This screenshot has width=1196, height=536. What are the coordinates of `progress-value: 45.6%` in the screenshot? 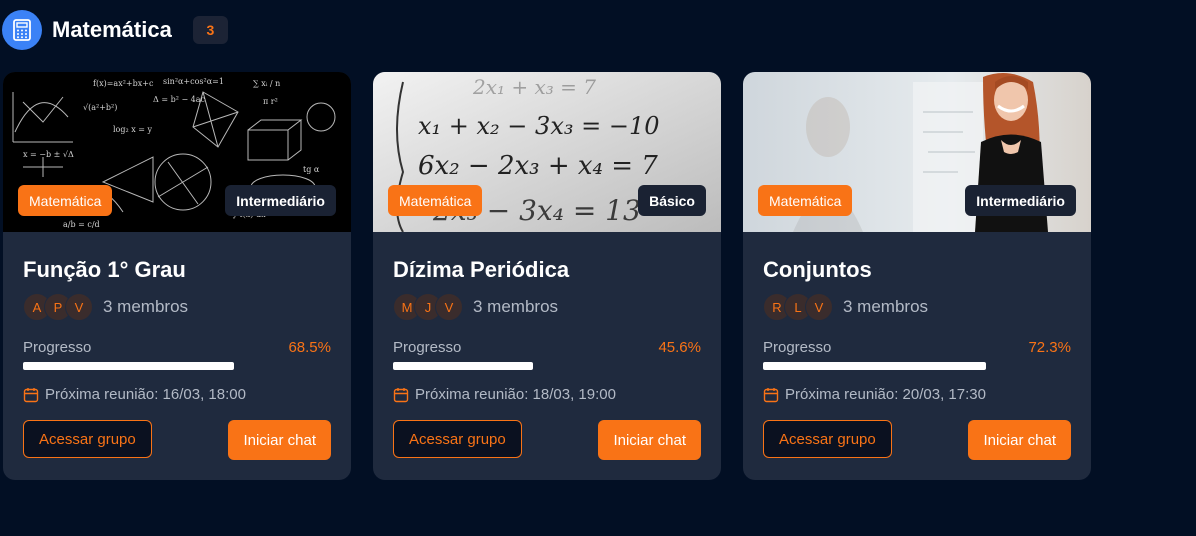 It's located at (679, 347).